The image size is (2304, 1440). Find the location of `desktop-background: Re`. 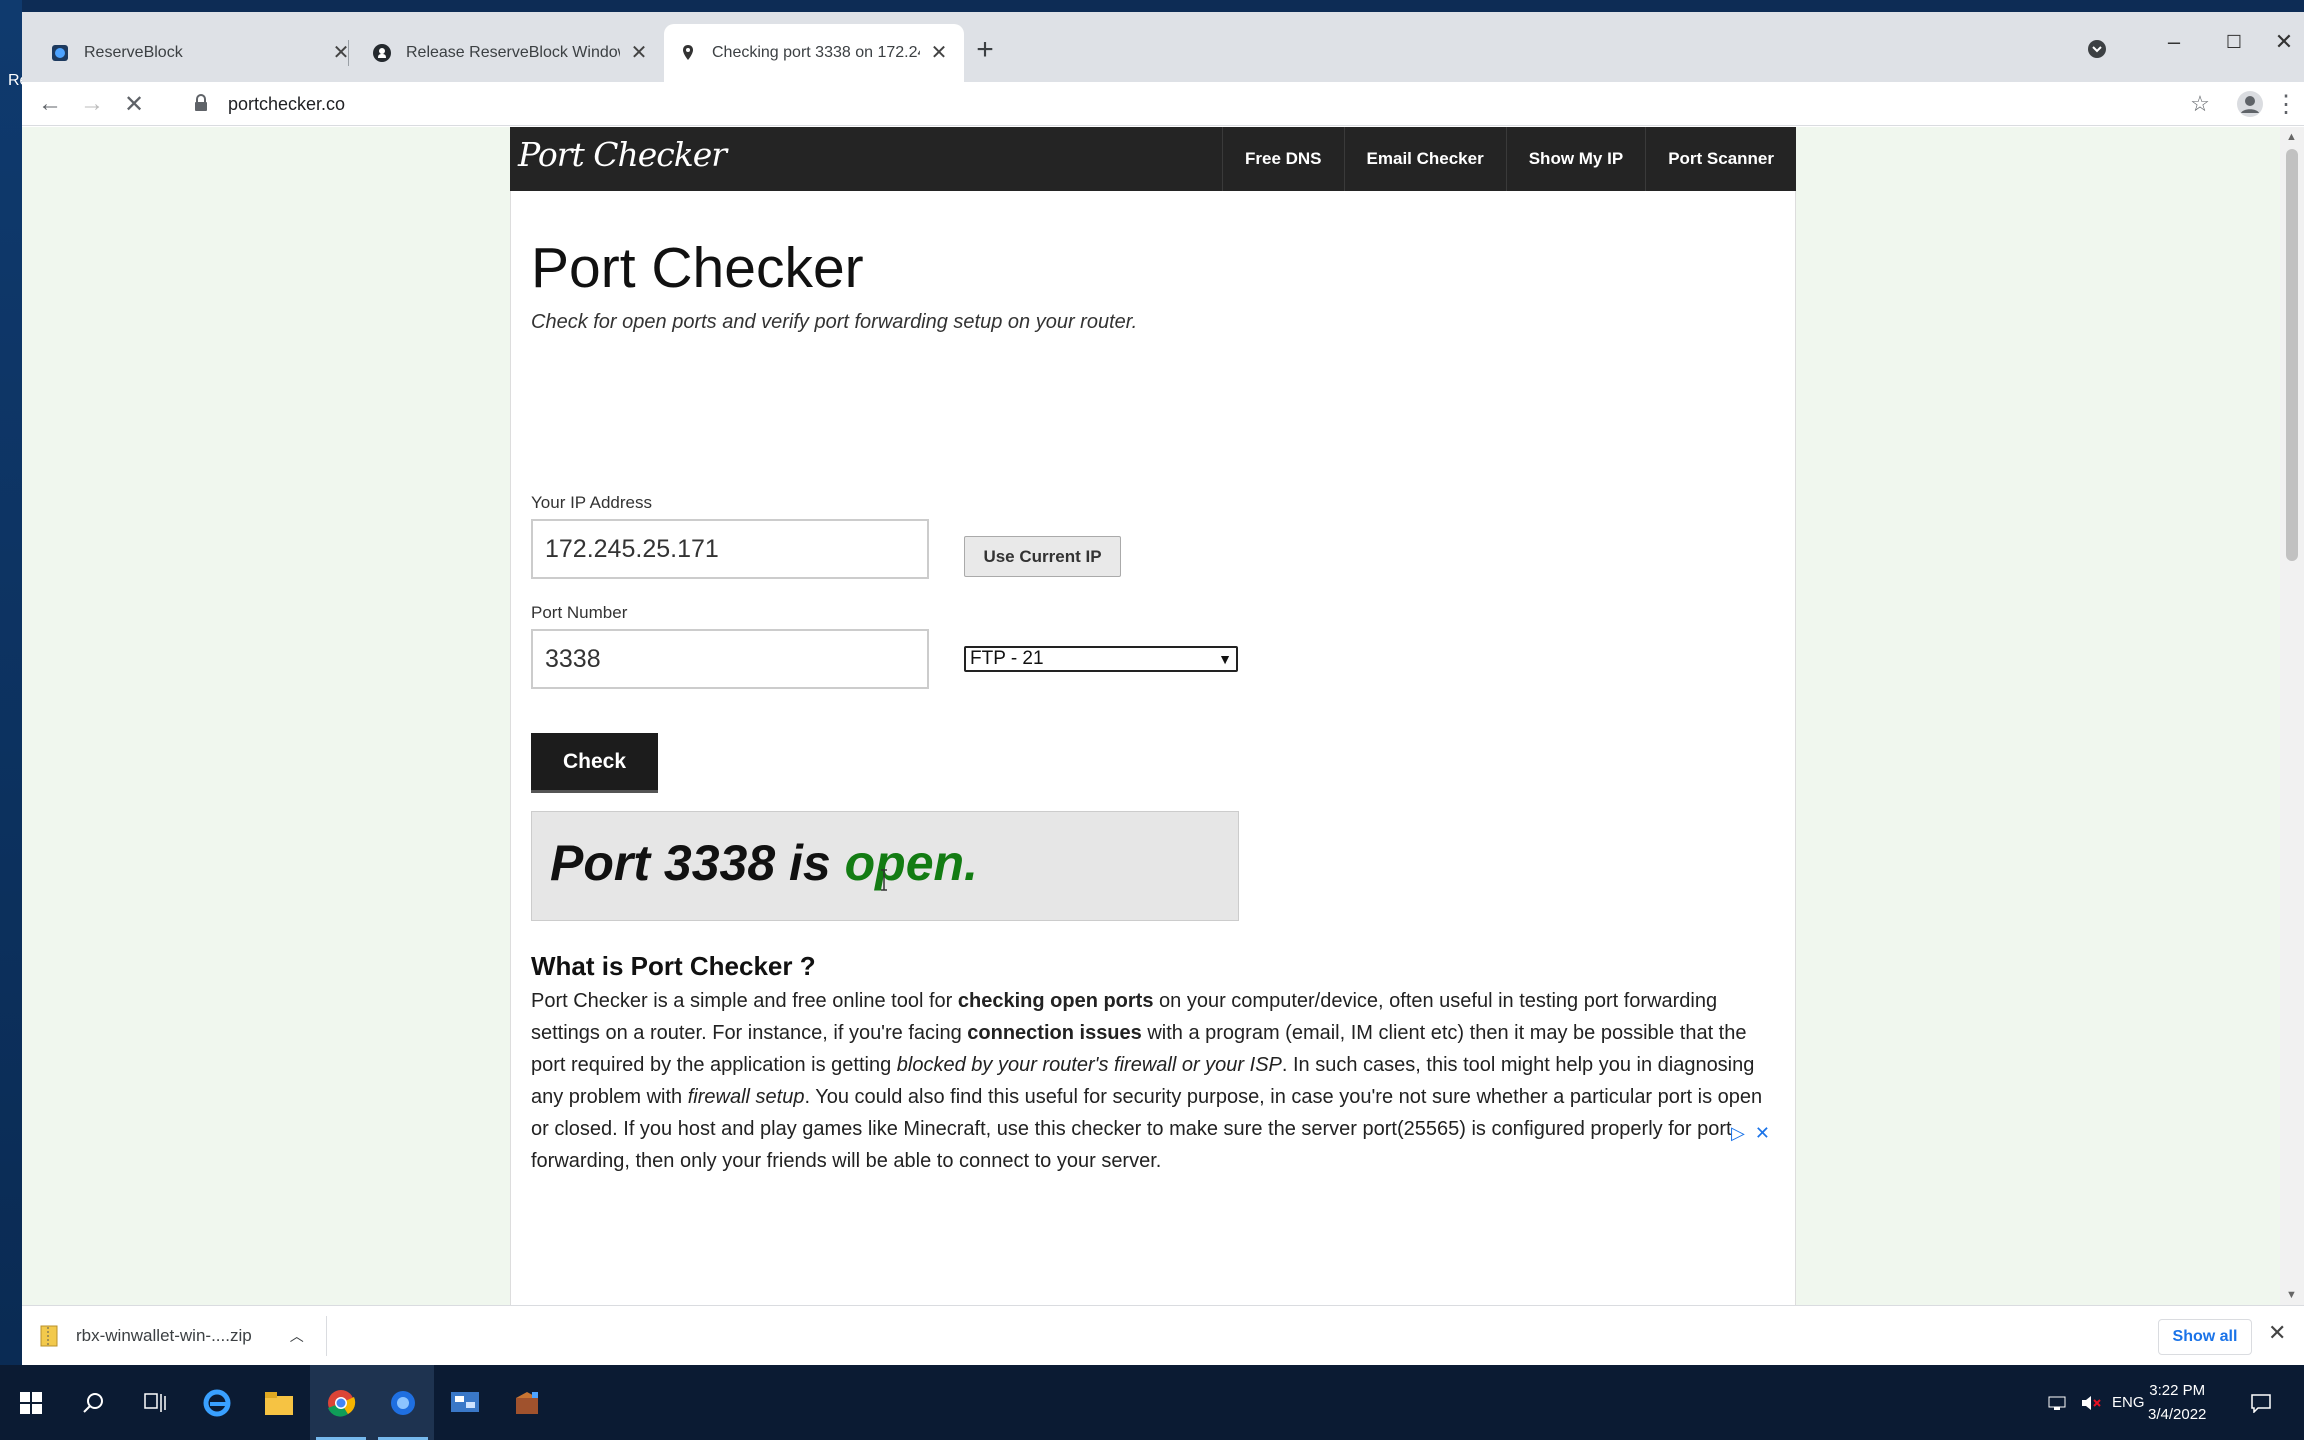

desktop-background: Re is located at coordinates (14, 720).